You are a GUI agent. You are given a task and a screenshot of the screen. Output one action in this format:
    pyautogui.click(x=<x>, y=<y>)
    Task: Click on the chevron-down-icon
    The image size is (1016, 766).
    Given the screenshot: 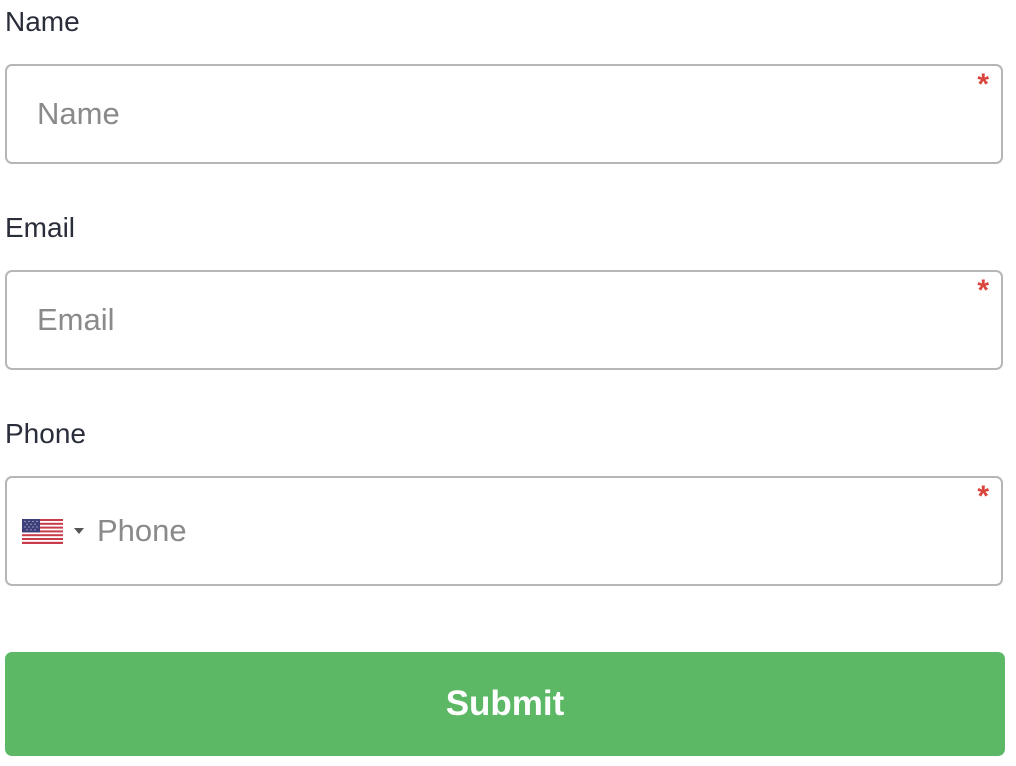 What is the action you would take?
    pyautogui.click(x=79, y=531)
    